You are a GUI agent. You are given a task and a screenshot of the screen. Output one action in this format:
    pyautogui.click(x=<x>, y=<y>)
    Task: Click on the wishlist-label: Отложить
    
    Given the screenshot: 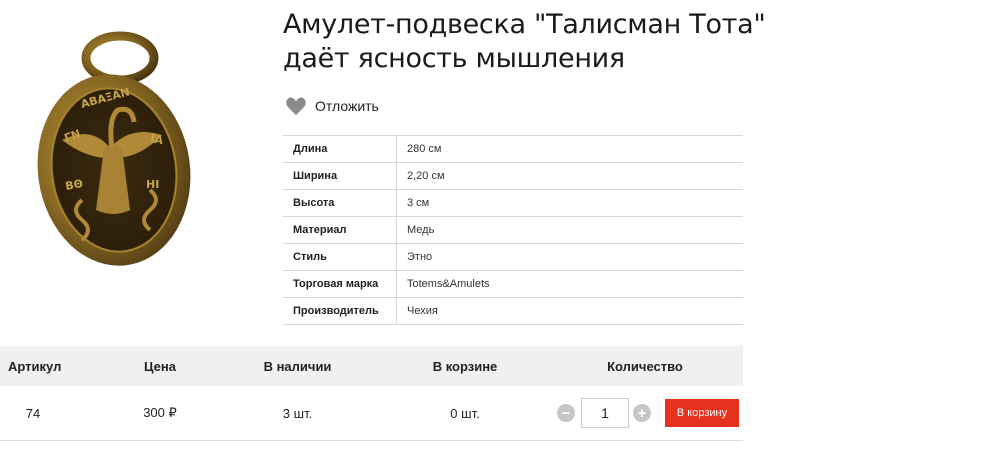 What is the action you would take?
    pyautogui.click(x=347, y=106)
    